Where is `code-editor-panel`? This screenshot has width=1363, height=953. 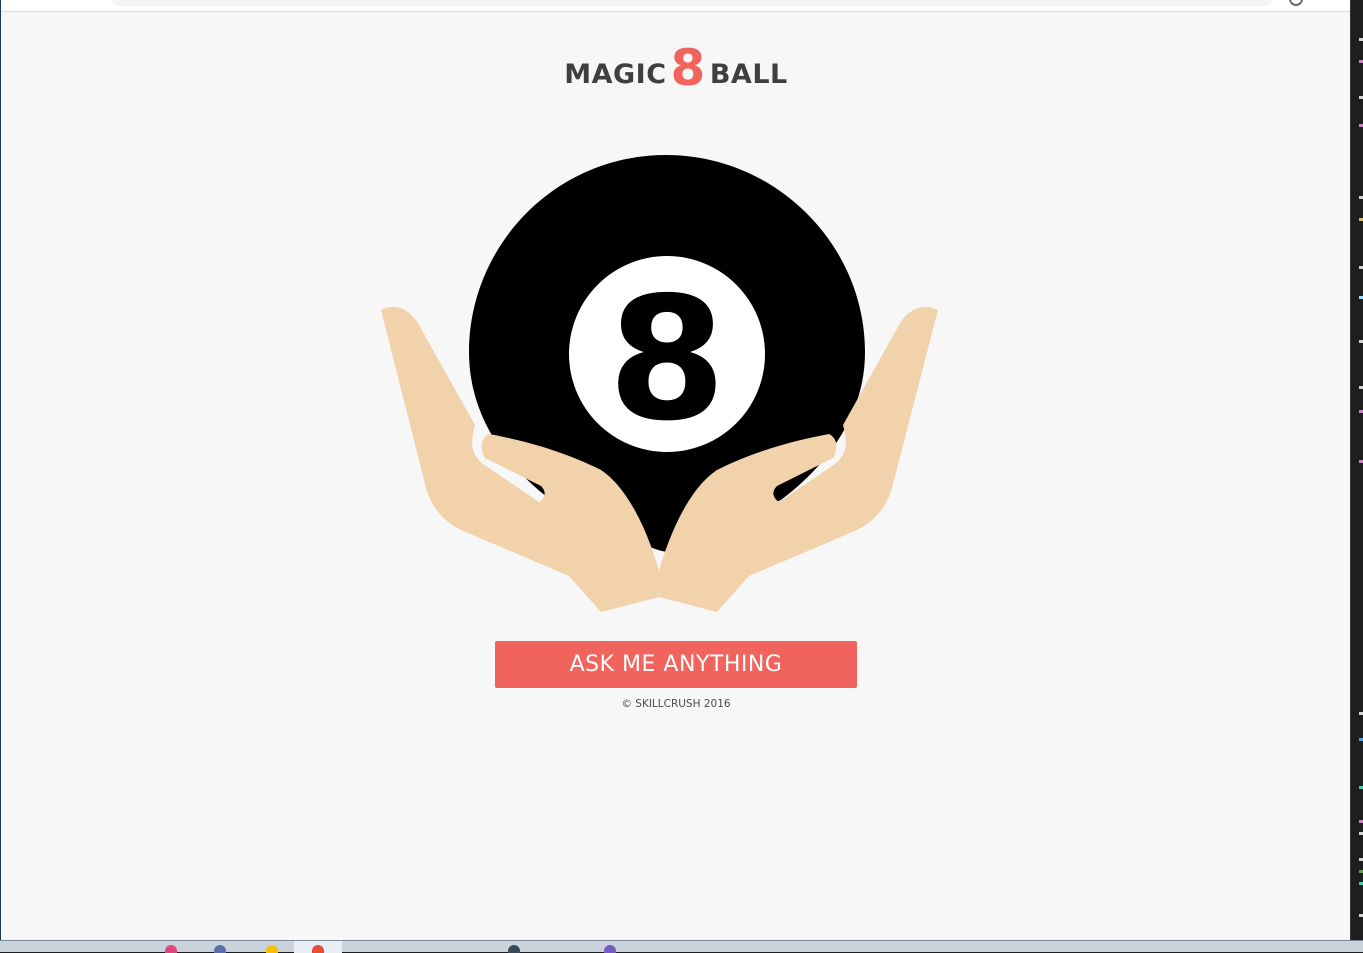 code-editor-panel is located at coordinates (1356, 476).